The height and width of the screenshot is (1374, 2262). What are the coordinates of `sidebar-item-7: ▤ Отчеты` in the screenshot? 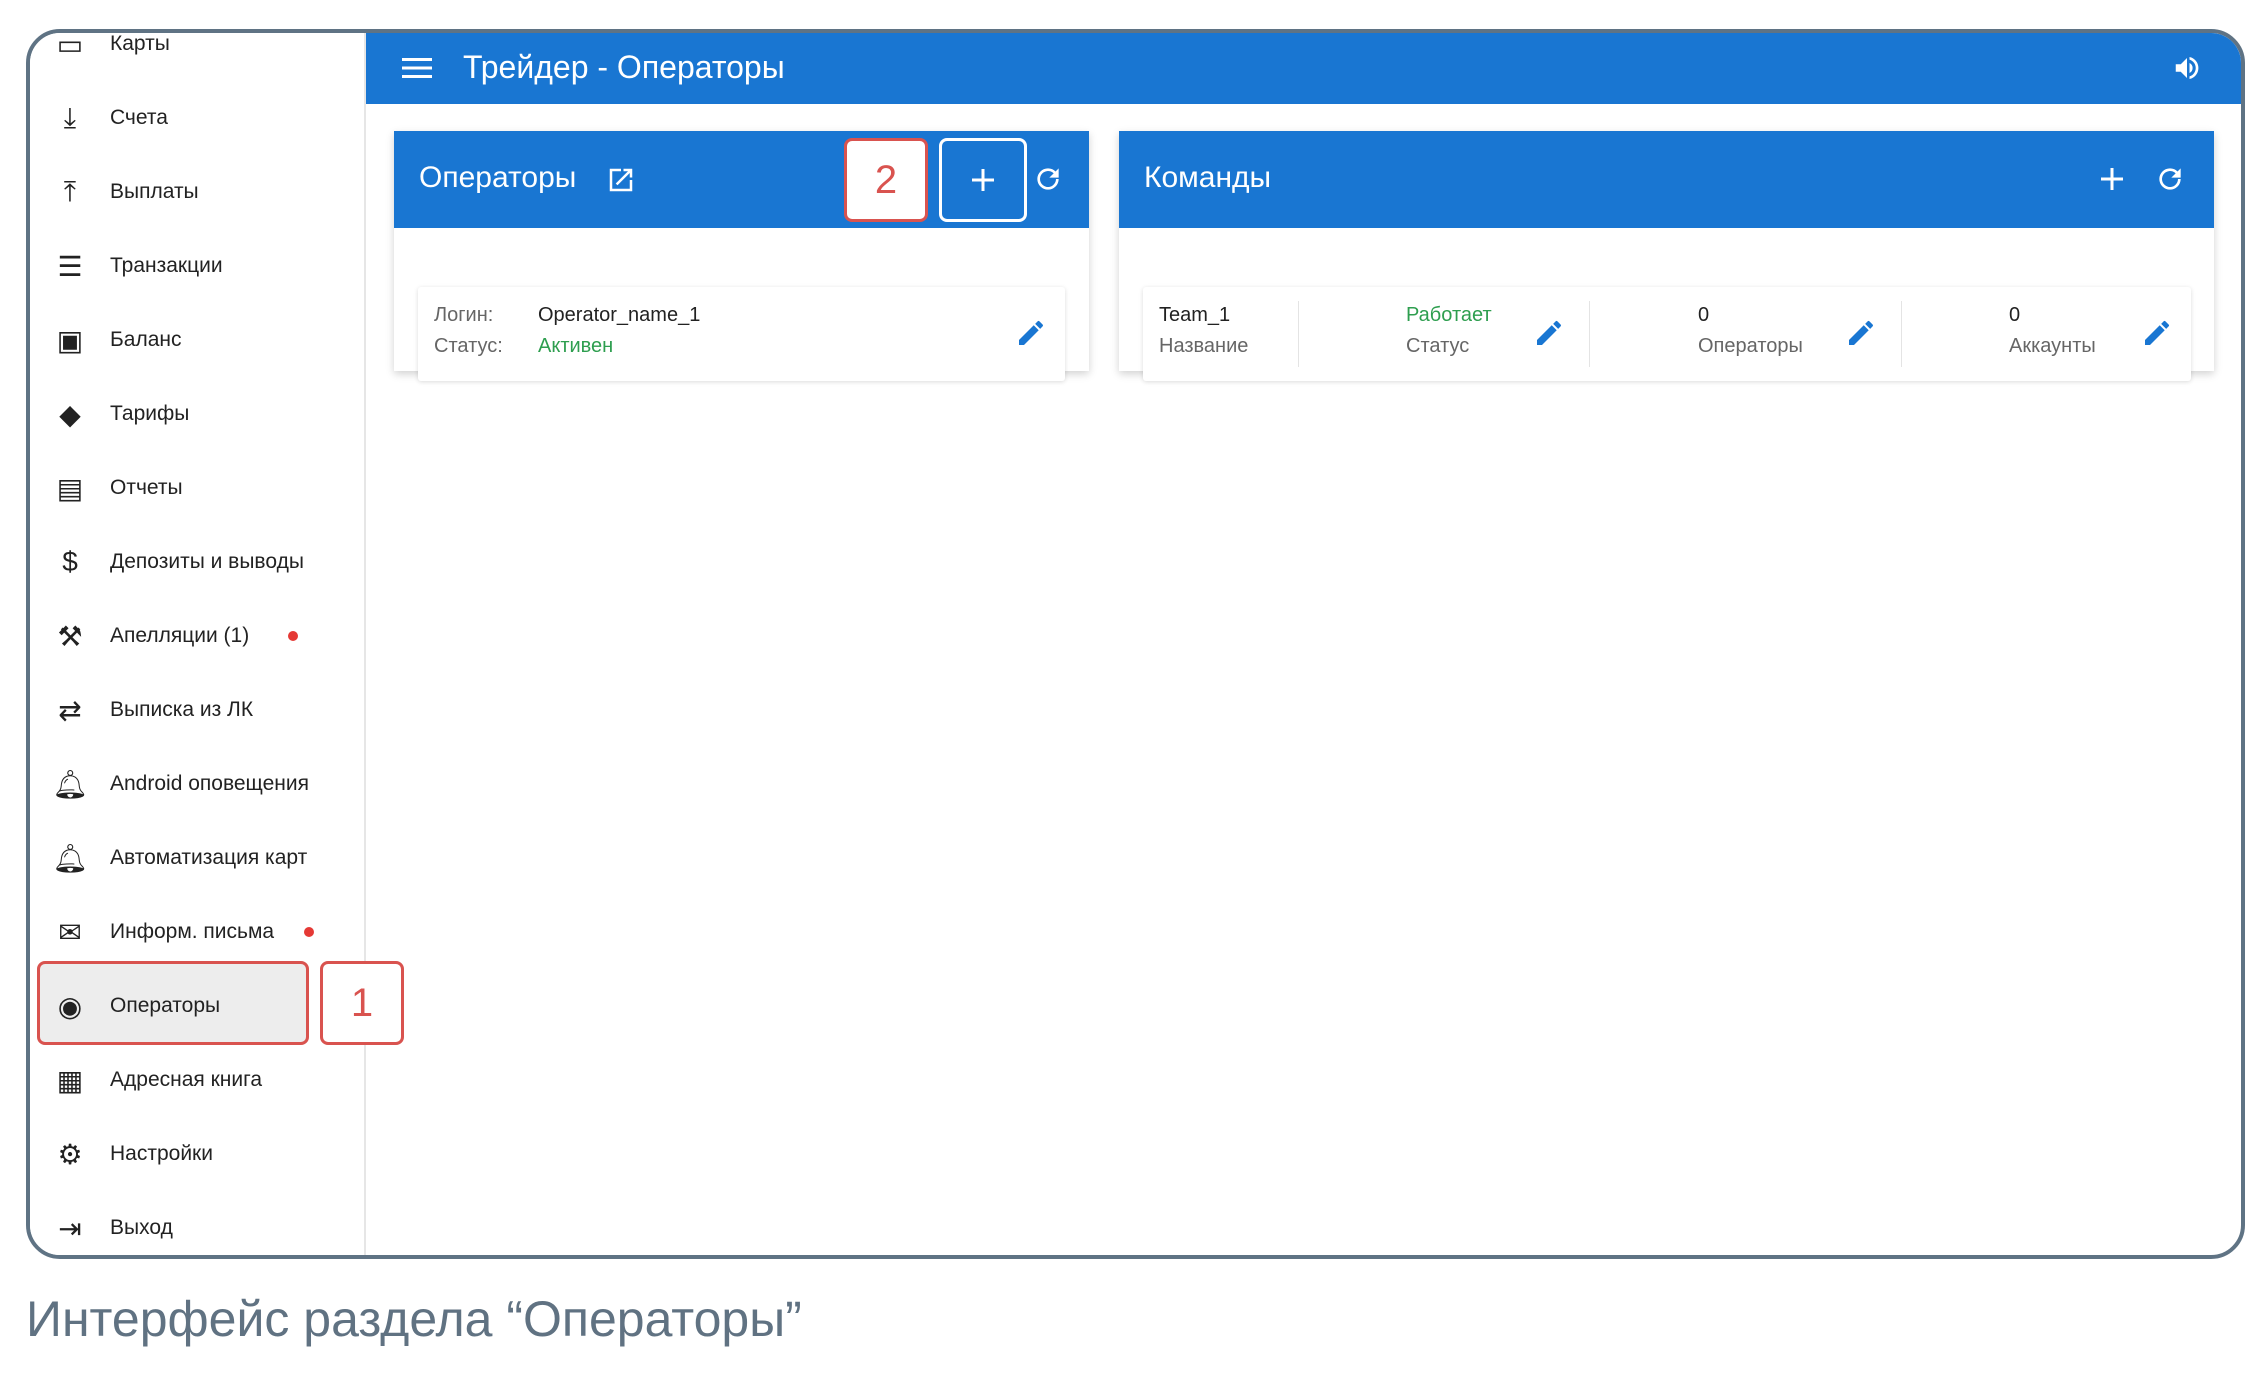 It's located at (198, 488).